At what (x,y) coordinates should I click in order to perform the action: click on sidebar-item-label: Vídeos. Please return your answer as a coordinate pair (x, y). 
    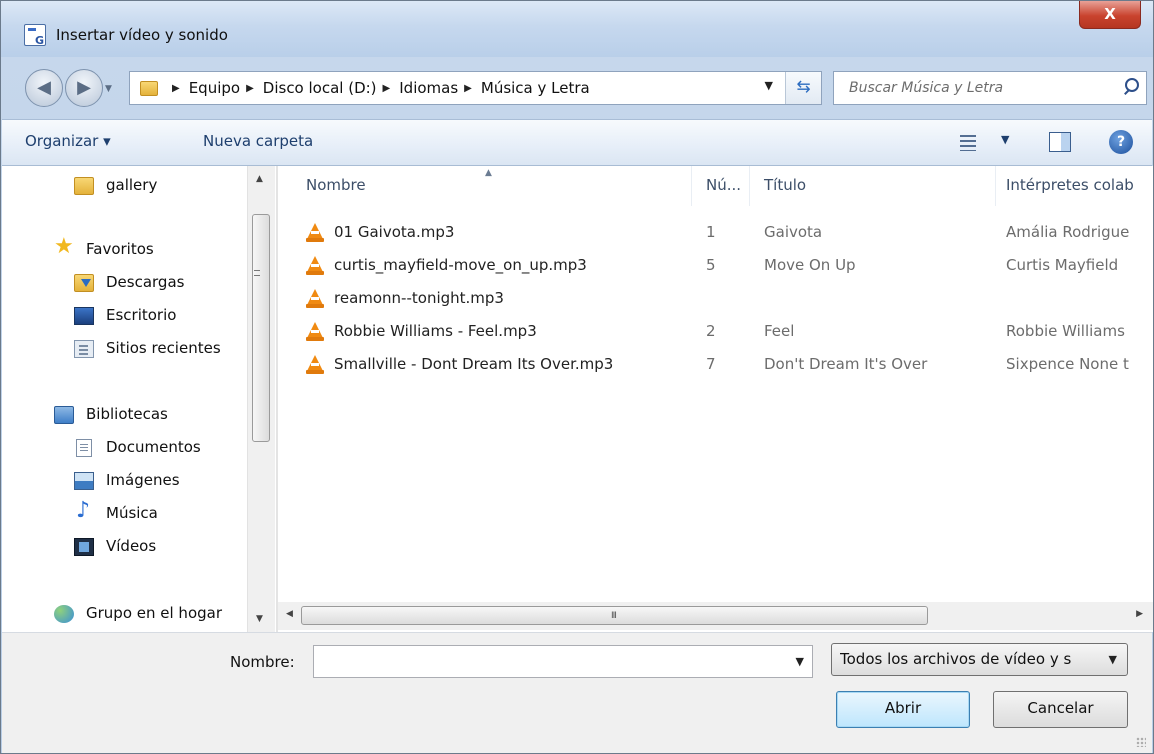
    Looking at the image, I should click on (131, 546).